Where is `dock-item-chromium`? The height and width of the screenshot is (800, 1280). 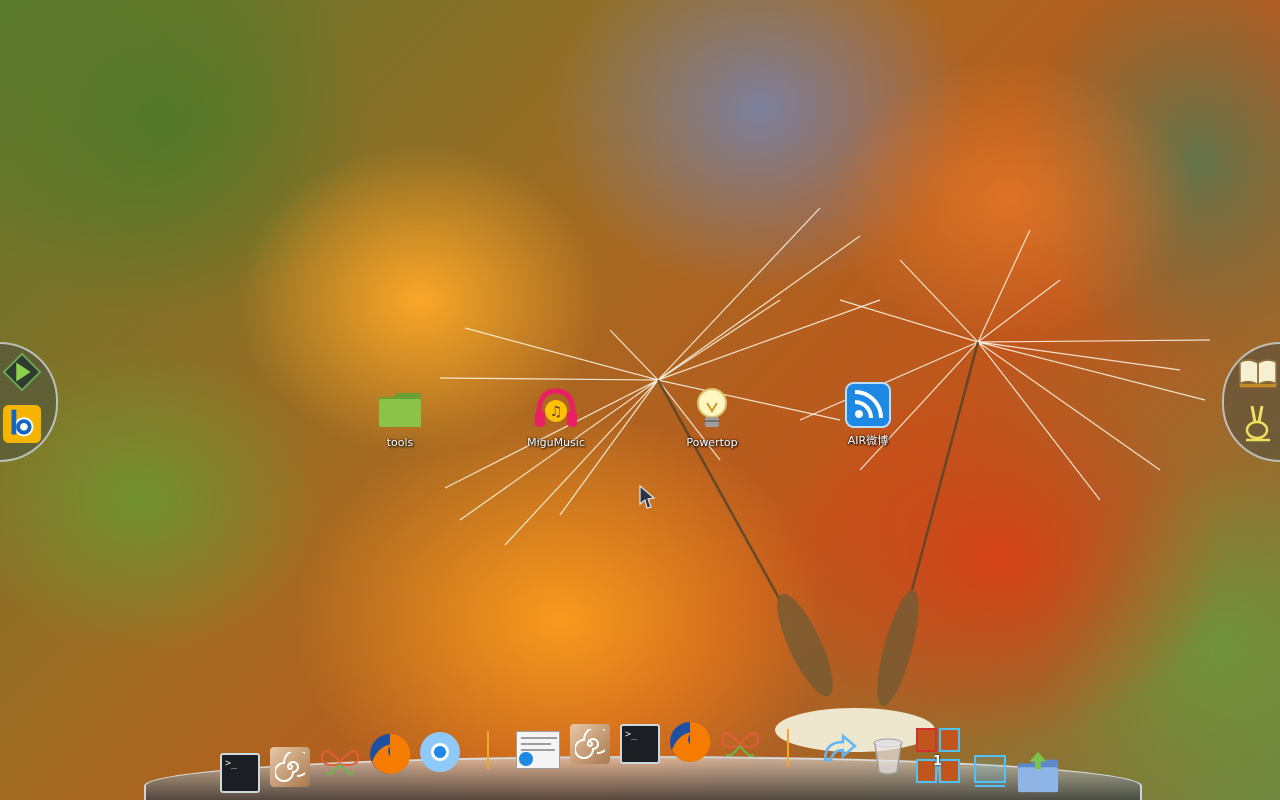
dock-item-chromium is located at coordinates (440, 752).